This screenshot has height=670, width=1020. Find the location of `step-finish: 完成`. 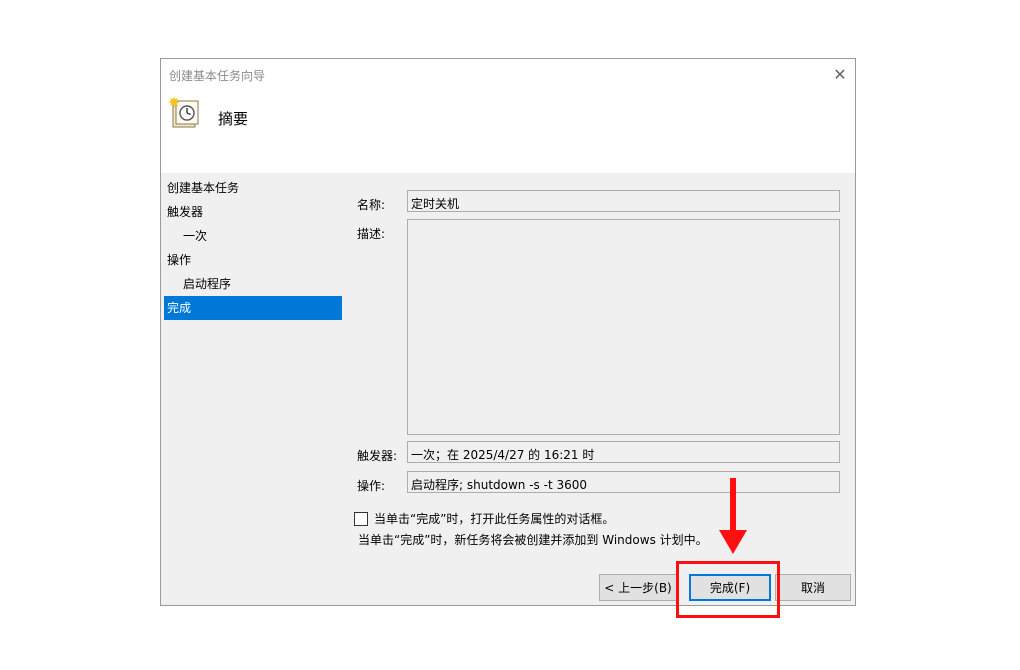

step-finish: 完成 is located at coordinates (253, 308).